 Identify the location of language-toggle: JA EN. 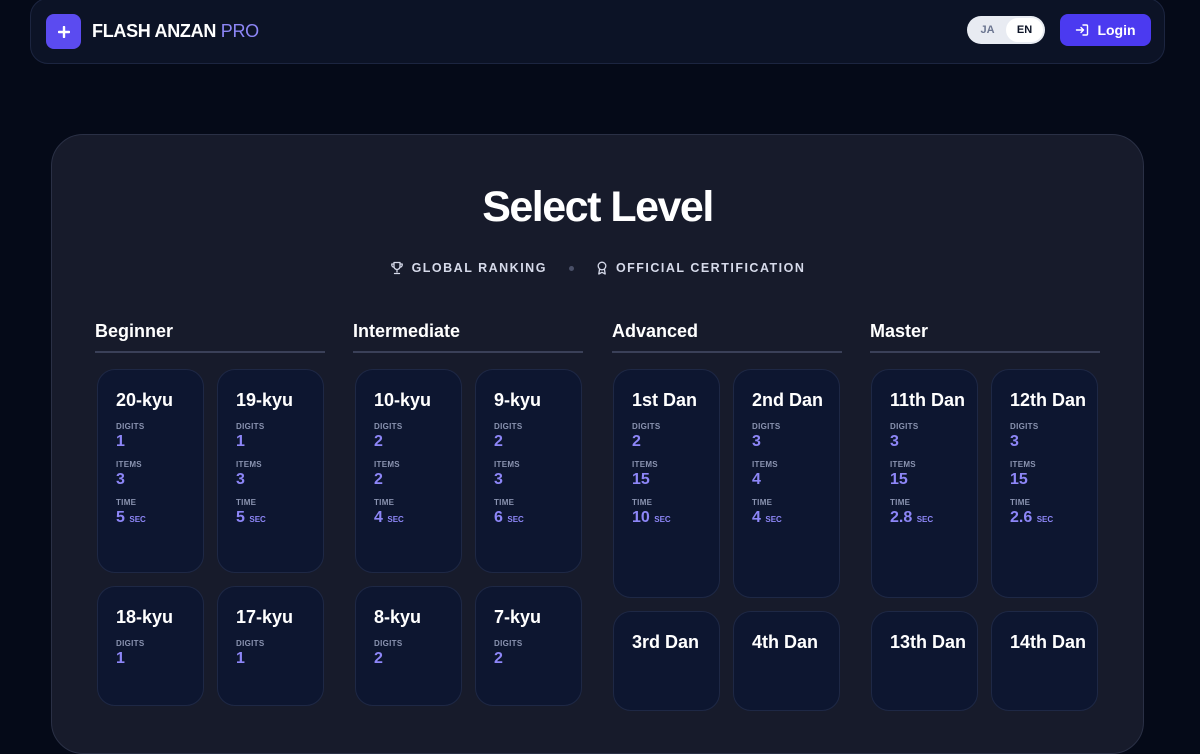
(1006, 30).